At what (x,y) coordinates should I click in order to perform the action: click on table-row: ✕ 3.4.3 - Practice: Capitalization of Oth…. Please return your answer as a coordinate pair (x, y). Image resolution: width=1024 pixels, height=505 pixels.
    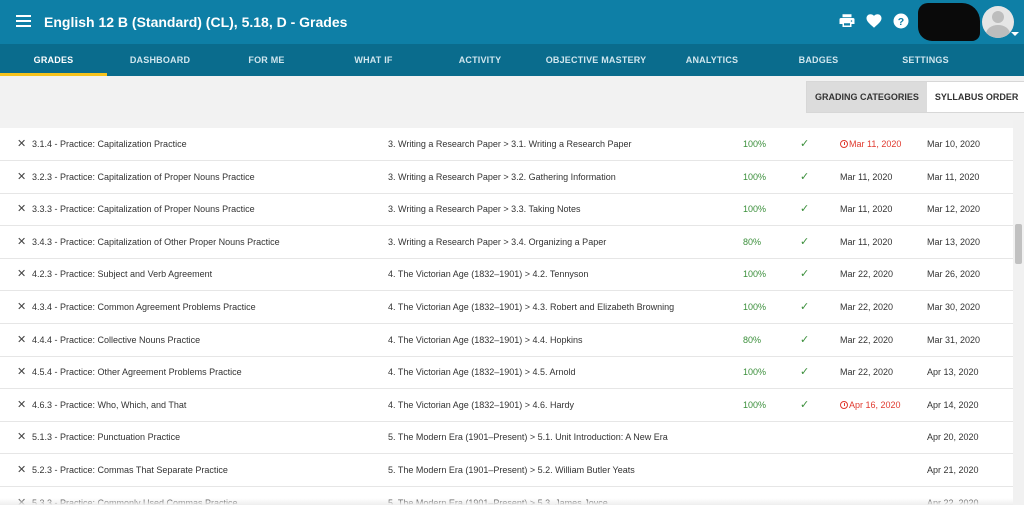
    Looking at the image, I should click on (506, 242).